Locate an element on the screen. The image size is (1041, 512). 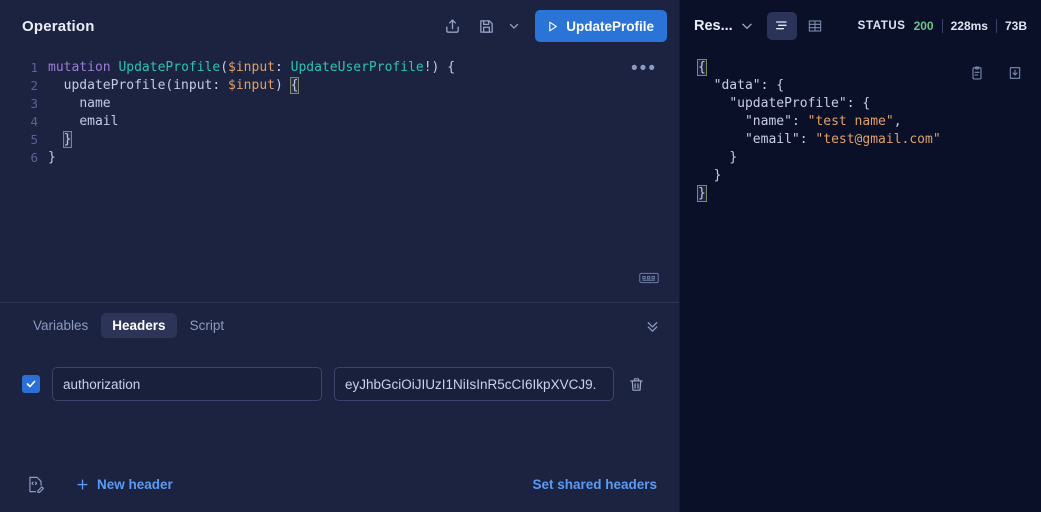
code-line: 4 email is located at coordinates (339, 122).